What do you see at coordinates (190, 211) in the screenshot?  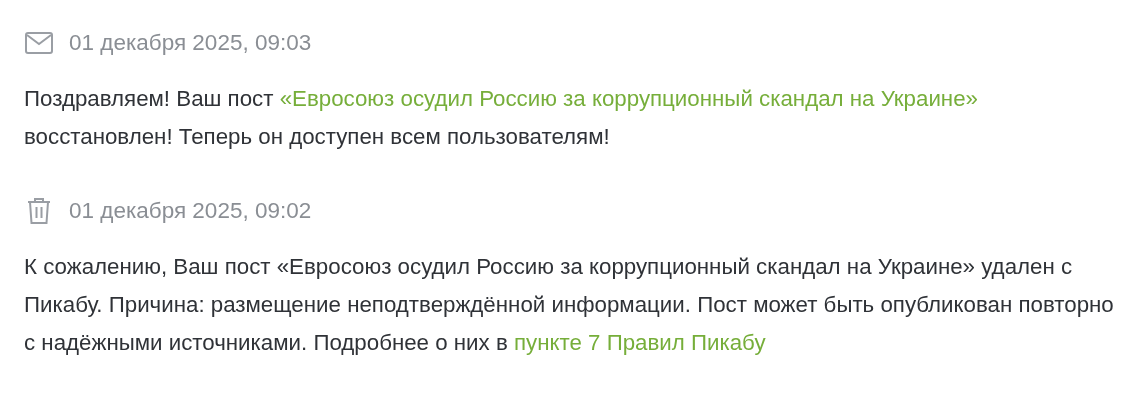 I see `notification-date: 01 декабря 2025, 09:02` at bounding box center [190, 211].